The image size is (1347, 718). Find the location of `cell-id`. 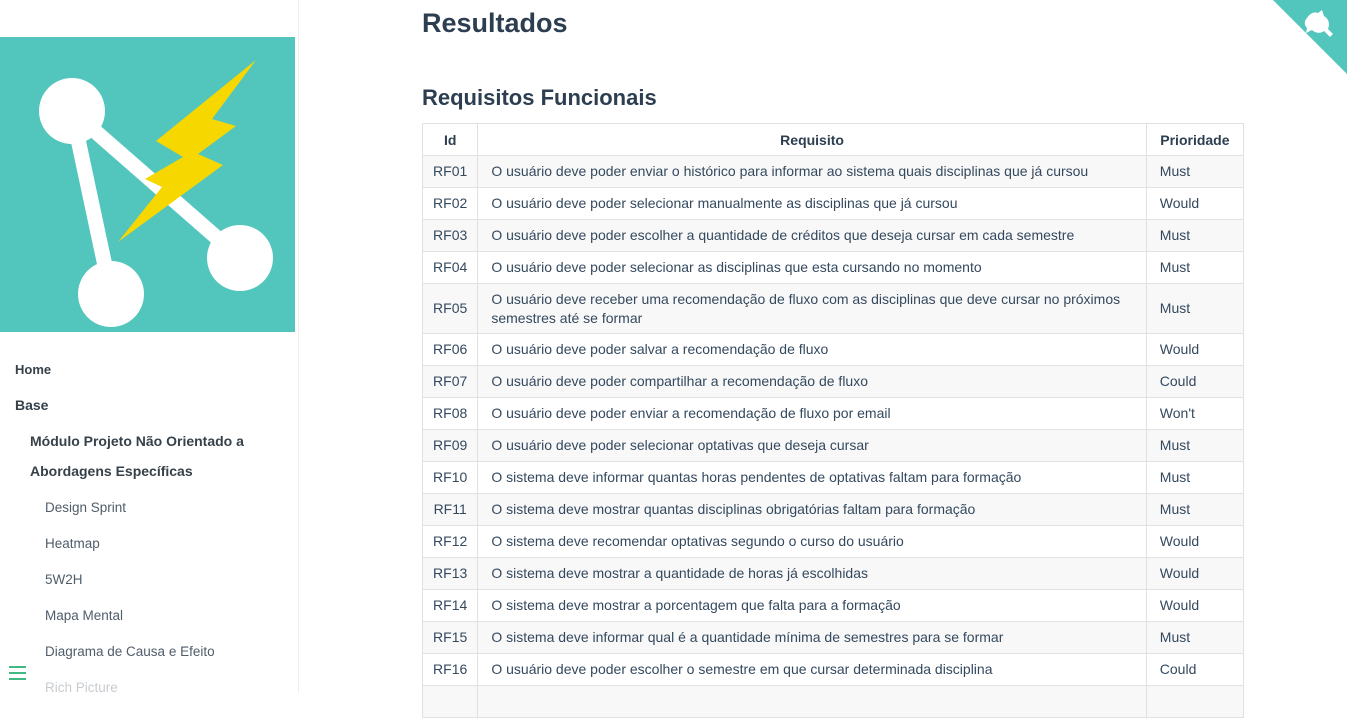

cell-id is located at coordinates (450, 701).